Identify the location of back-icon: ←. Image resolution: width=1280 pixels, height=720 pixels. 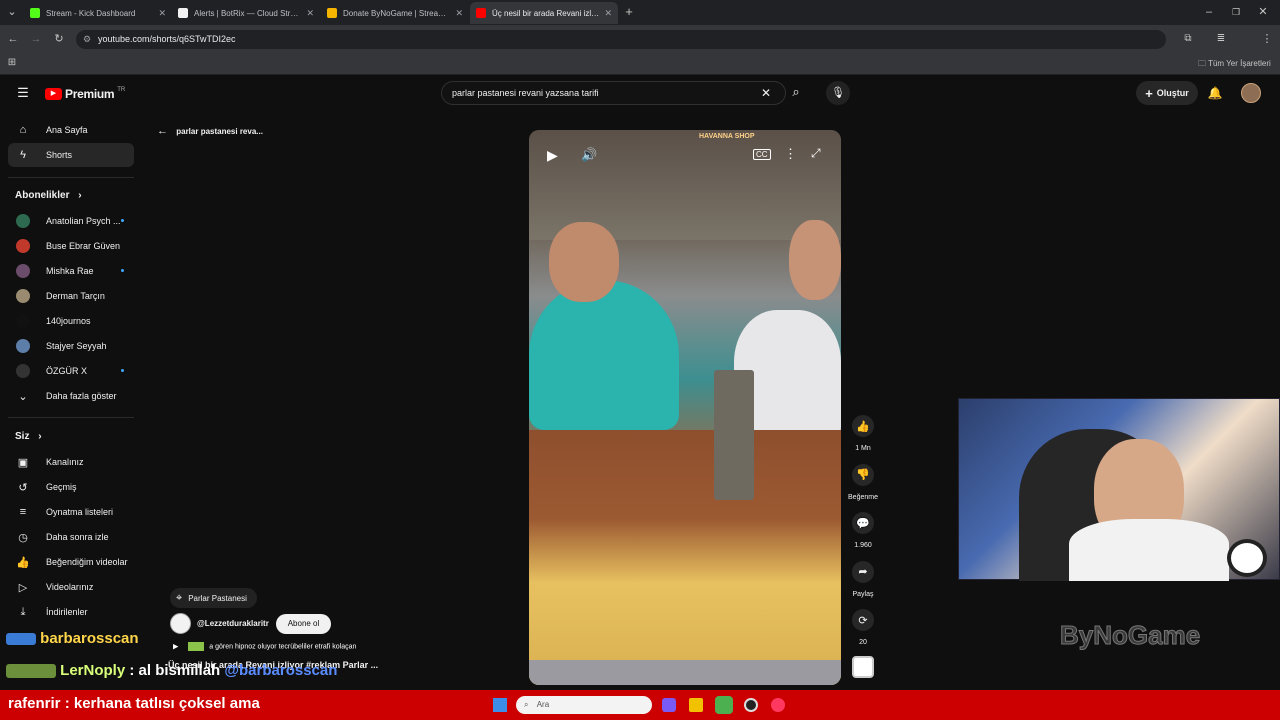
(13, 39).